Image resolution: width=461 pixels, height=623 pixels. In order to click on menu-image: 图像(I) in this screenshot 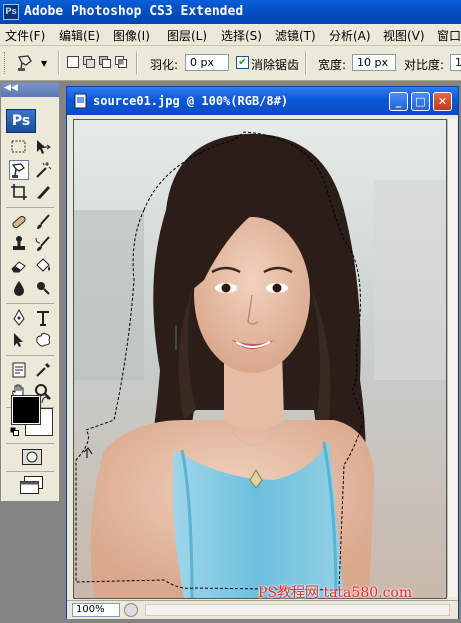, I will do `click(131, 35)`.